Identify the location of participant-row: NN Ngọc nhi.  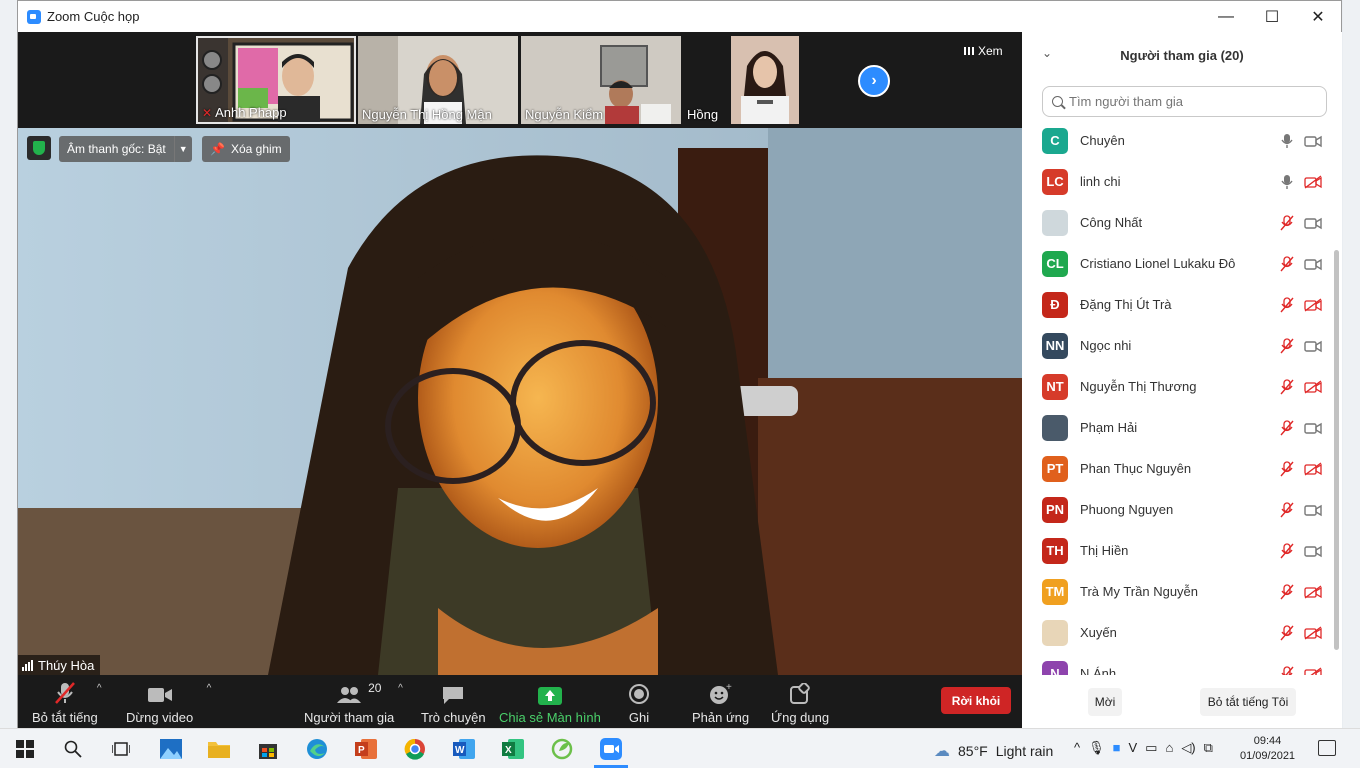
(1178, 345).